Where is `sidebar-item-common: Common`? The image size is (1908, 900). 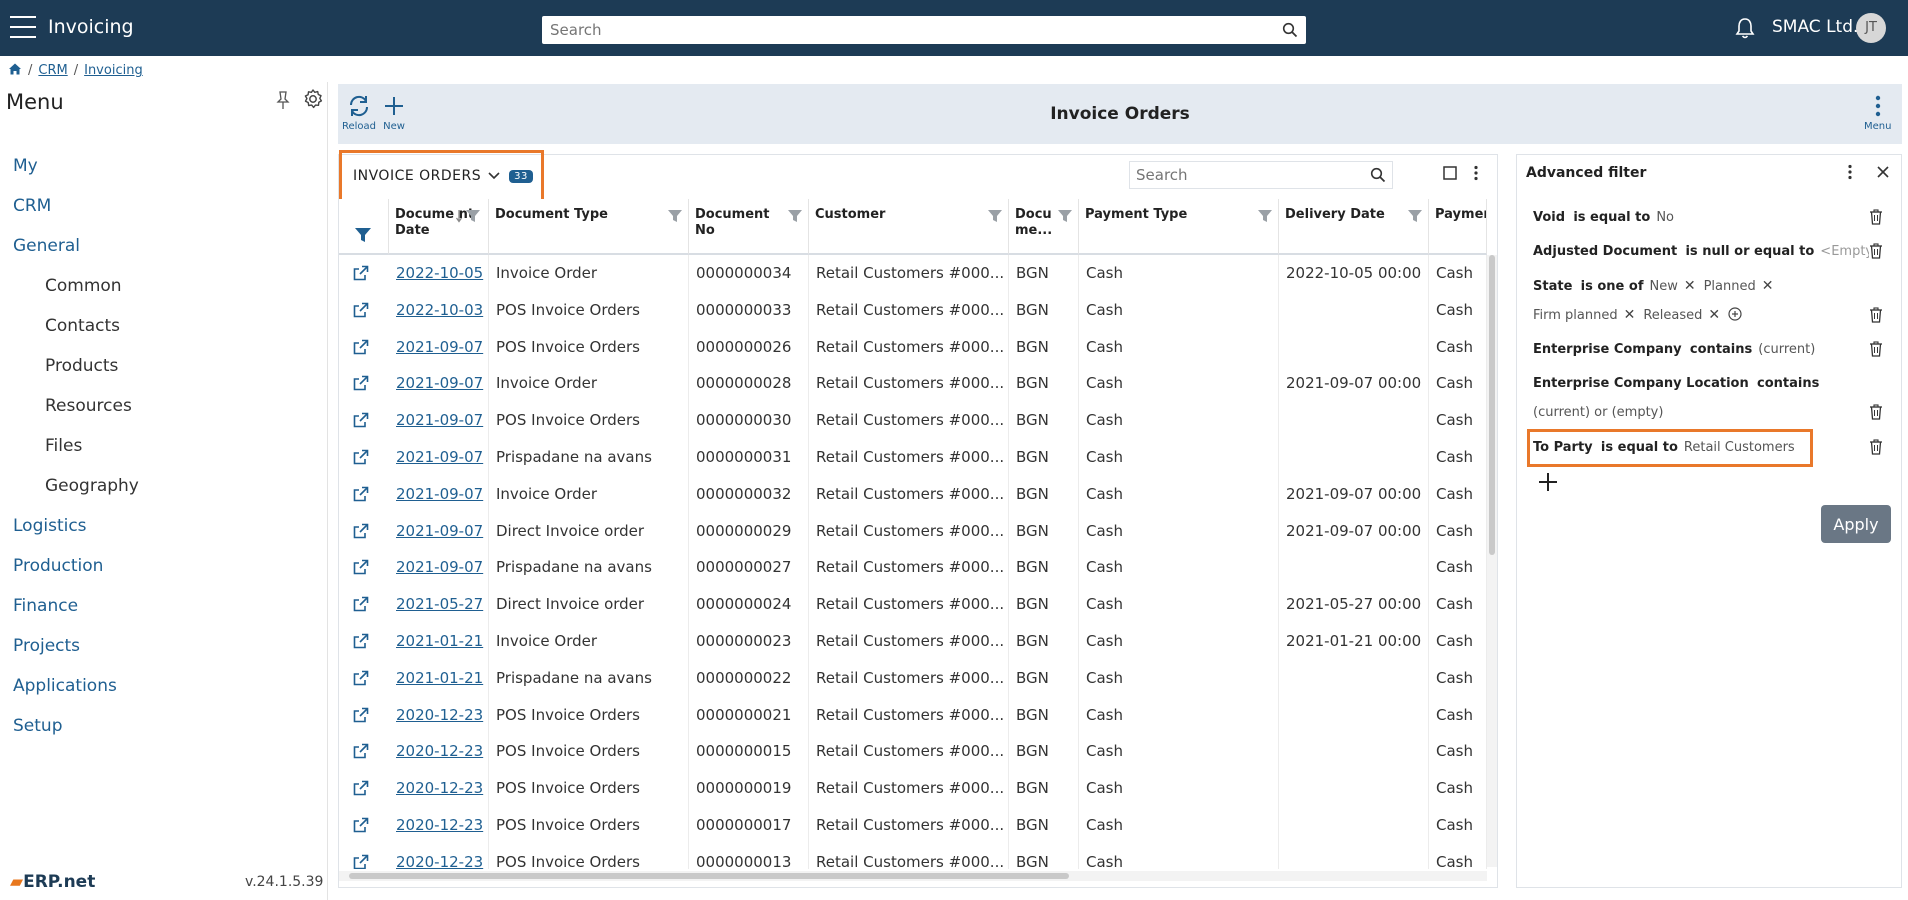
sidebar-item-common: Common is located at coordinates (164, 286).